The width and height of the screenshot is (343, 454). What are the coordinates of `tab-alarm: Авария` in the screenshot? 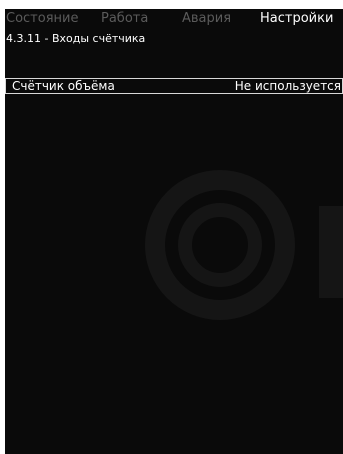 It's located at (206, 19).